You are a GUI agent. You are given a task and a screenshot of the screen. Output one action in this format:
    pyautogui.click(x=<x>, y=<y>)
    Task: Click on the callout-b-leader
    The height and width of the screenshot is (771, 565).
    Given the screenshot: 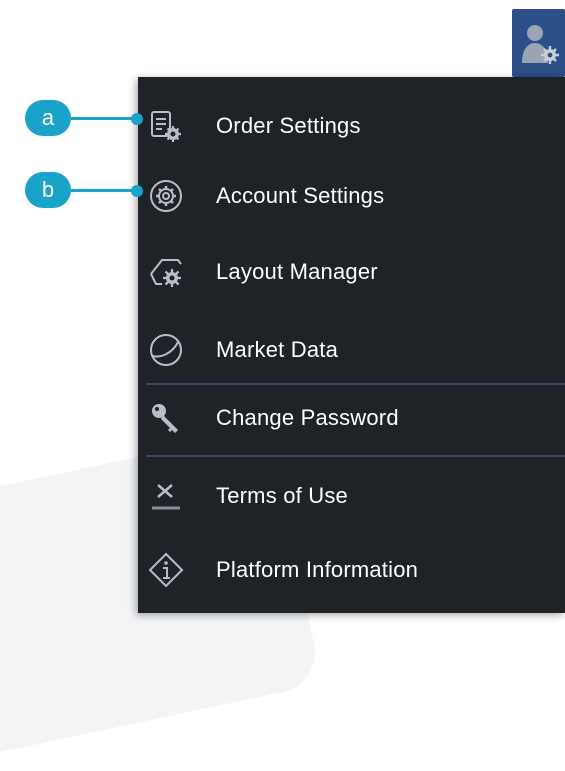 What is the action you would take?
    pyautogui.click(x=100, y=190)
    